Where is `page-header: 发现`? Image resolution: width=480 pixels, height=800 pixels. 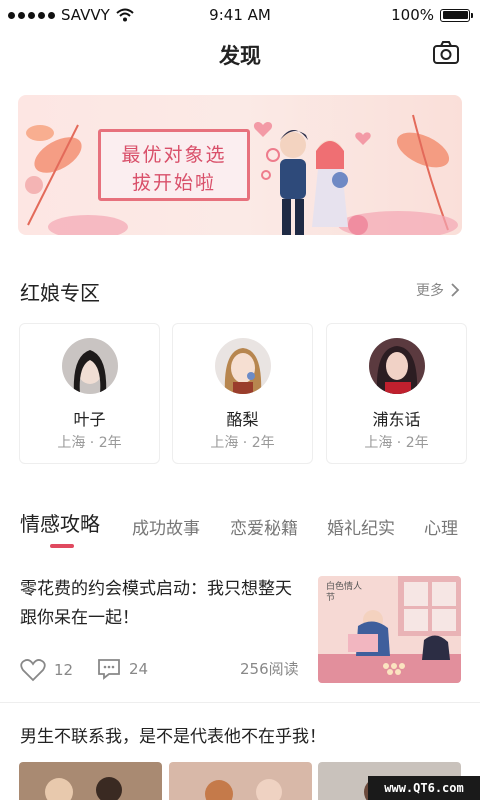
page-header: 发现 is located at coordinates (240, 54).